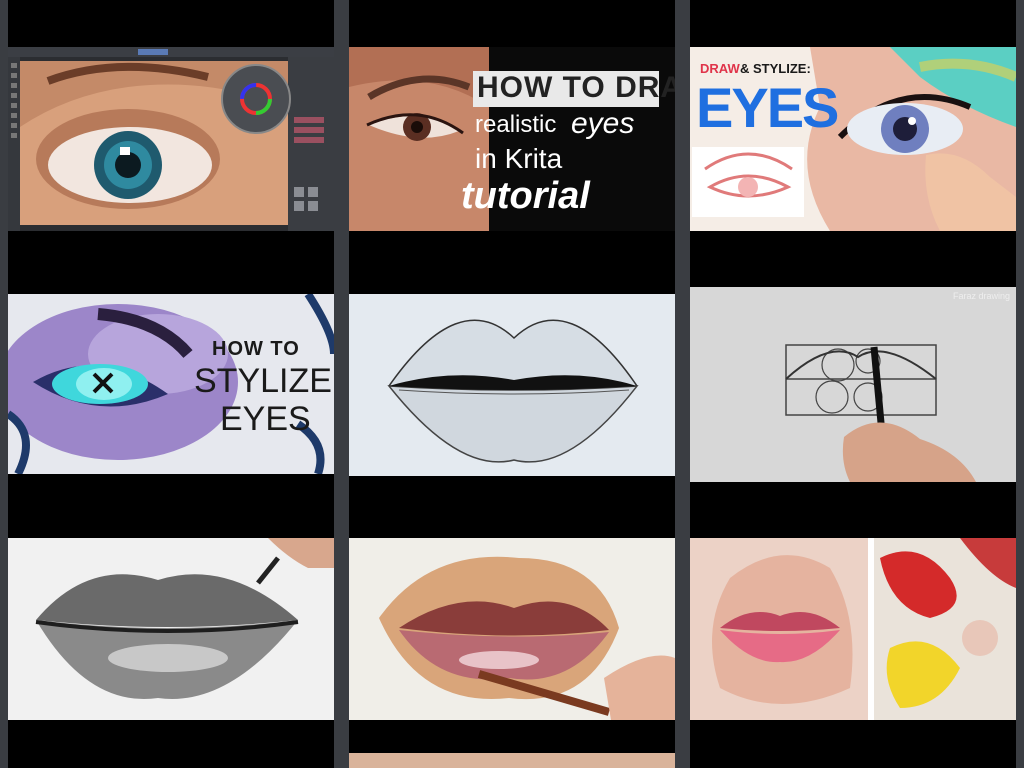 This screenshot has width=1024, height=768. What do you see at coordinates (519, 158) in the screenshot?
I see `thumbnail-title-line4: in Krita` at bounding box center [519, 158].